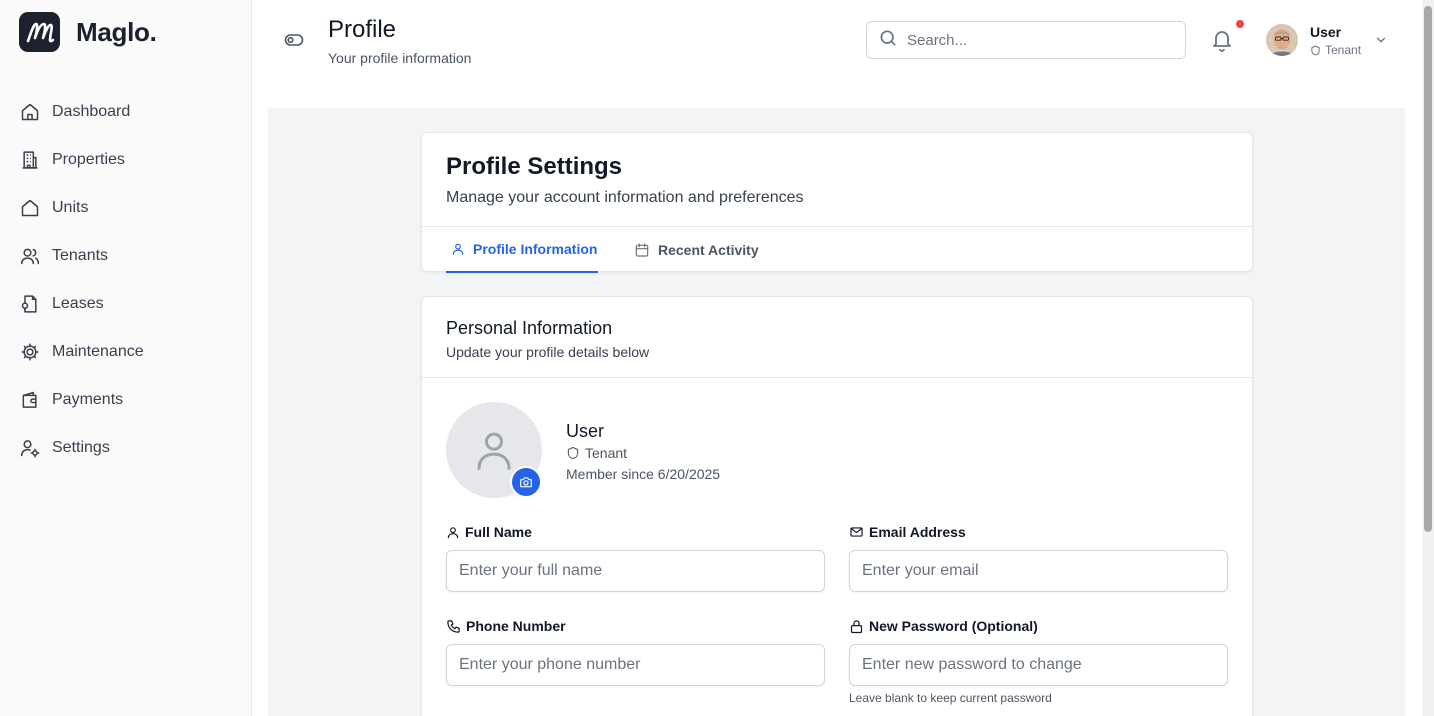 This screenshot has width=1434, height=716. I want to click on sidebar-item-dashboard: Dashboard, so click(125, 112).